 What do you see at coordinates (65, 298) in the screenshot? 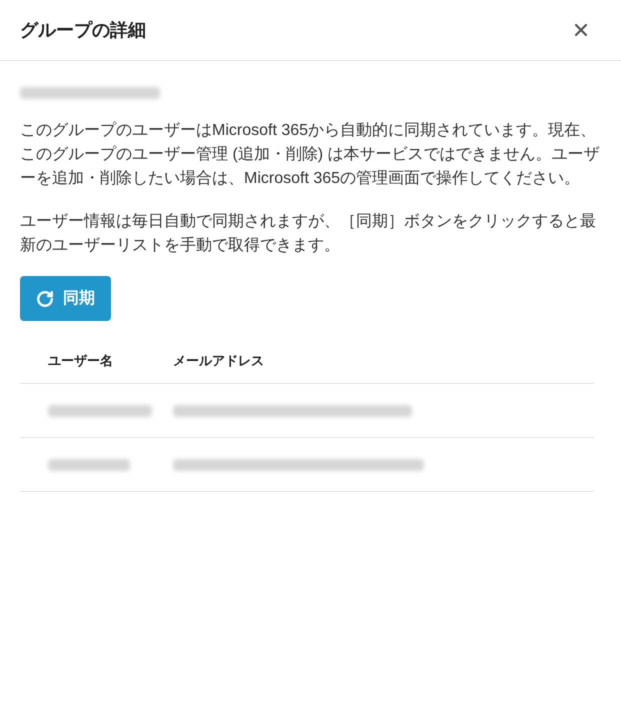
I see `sync-button: 同期` at bounding box center [65, 298].